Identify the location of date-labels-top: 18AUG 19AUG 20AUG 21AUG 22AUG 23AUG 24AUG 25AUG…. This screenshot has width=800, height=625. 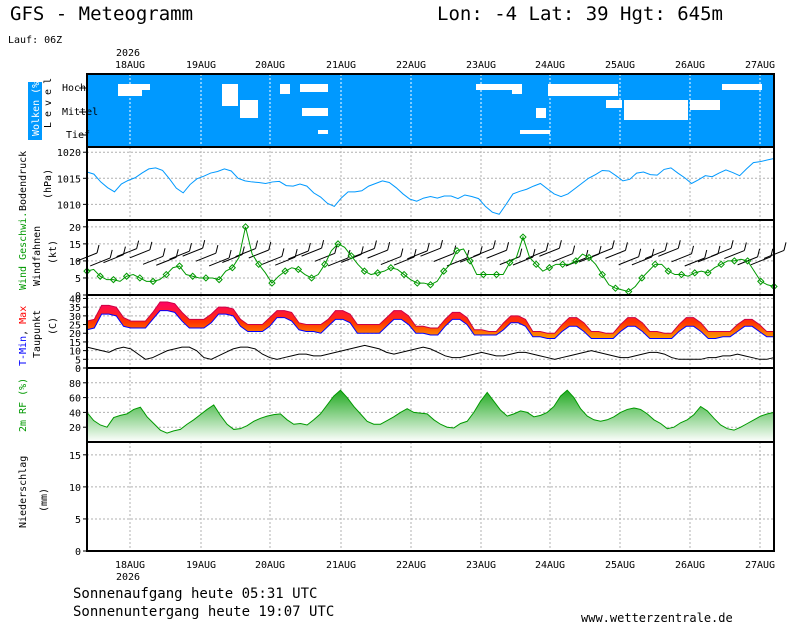
(445, 65).